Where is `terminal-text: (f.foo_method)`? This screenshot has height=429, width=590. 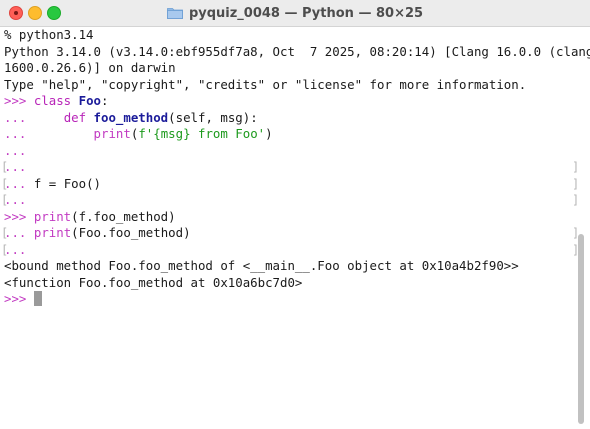
terminal-text: (f.foo_method) is located at coordinates (123, 216).